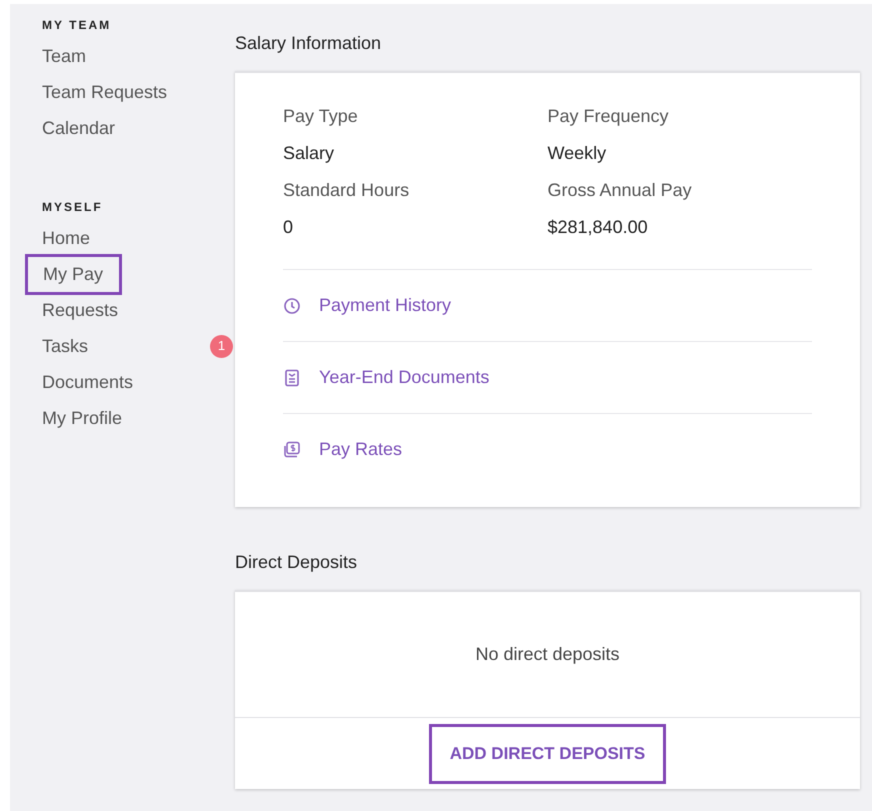 This screenshot has width=872, height=811. Describe the element at coordinates (288, 227) in the screenshot. I see `field-value: 0` at that location.